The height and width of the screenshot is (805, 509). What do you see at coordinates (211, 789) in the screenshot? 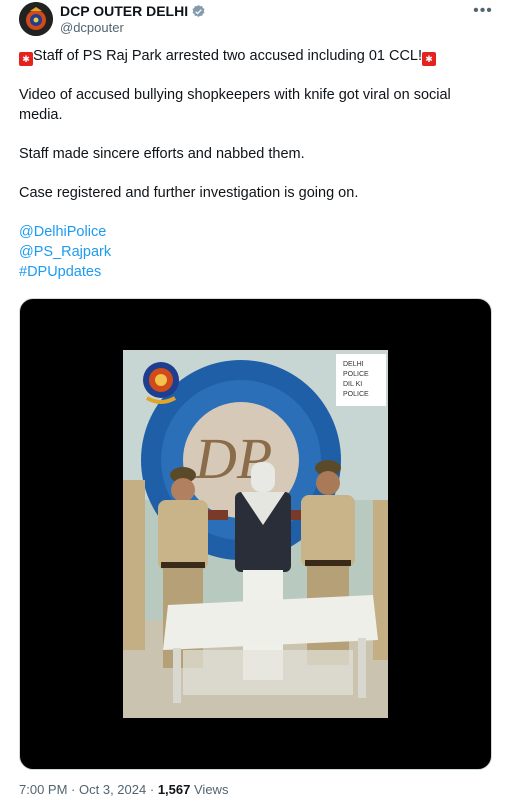
I see `views-label: Views` at bounding box center [211, 789].